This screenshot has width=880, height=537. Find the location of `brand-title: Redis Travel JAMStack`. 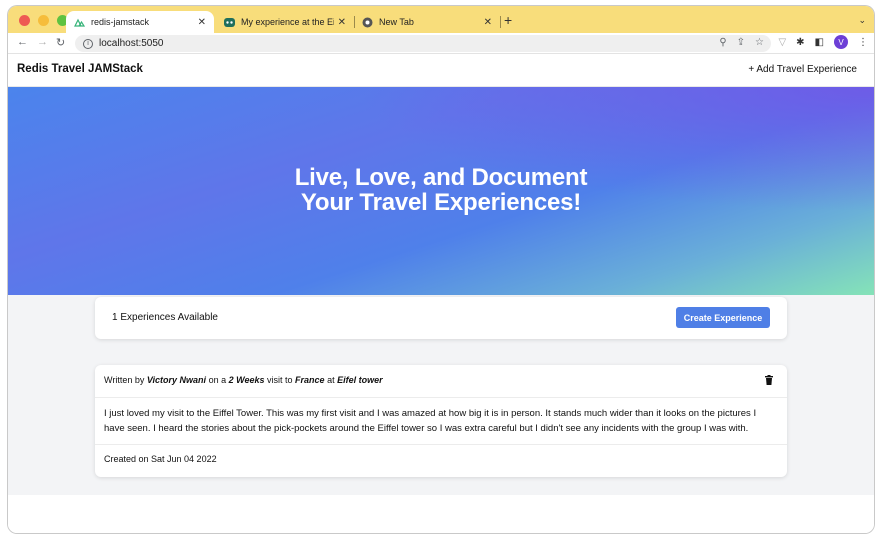

brand-title: Redis Travel JAMStack is located at coordinates (80, 69).